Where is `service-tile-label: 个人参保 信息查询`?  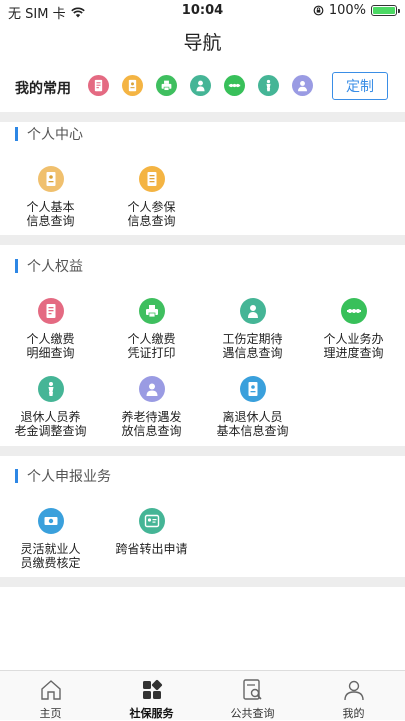 service-tile-label: 个人参保 信息查询 is located at coordinates (151, 214).